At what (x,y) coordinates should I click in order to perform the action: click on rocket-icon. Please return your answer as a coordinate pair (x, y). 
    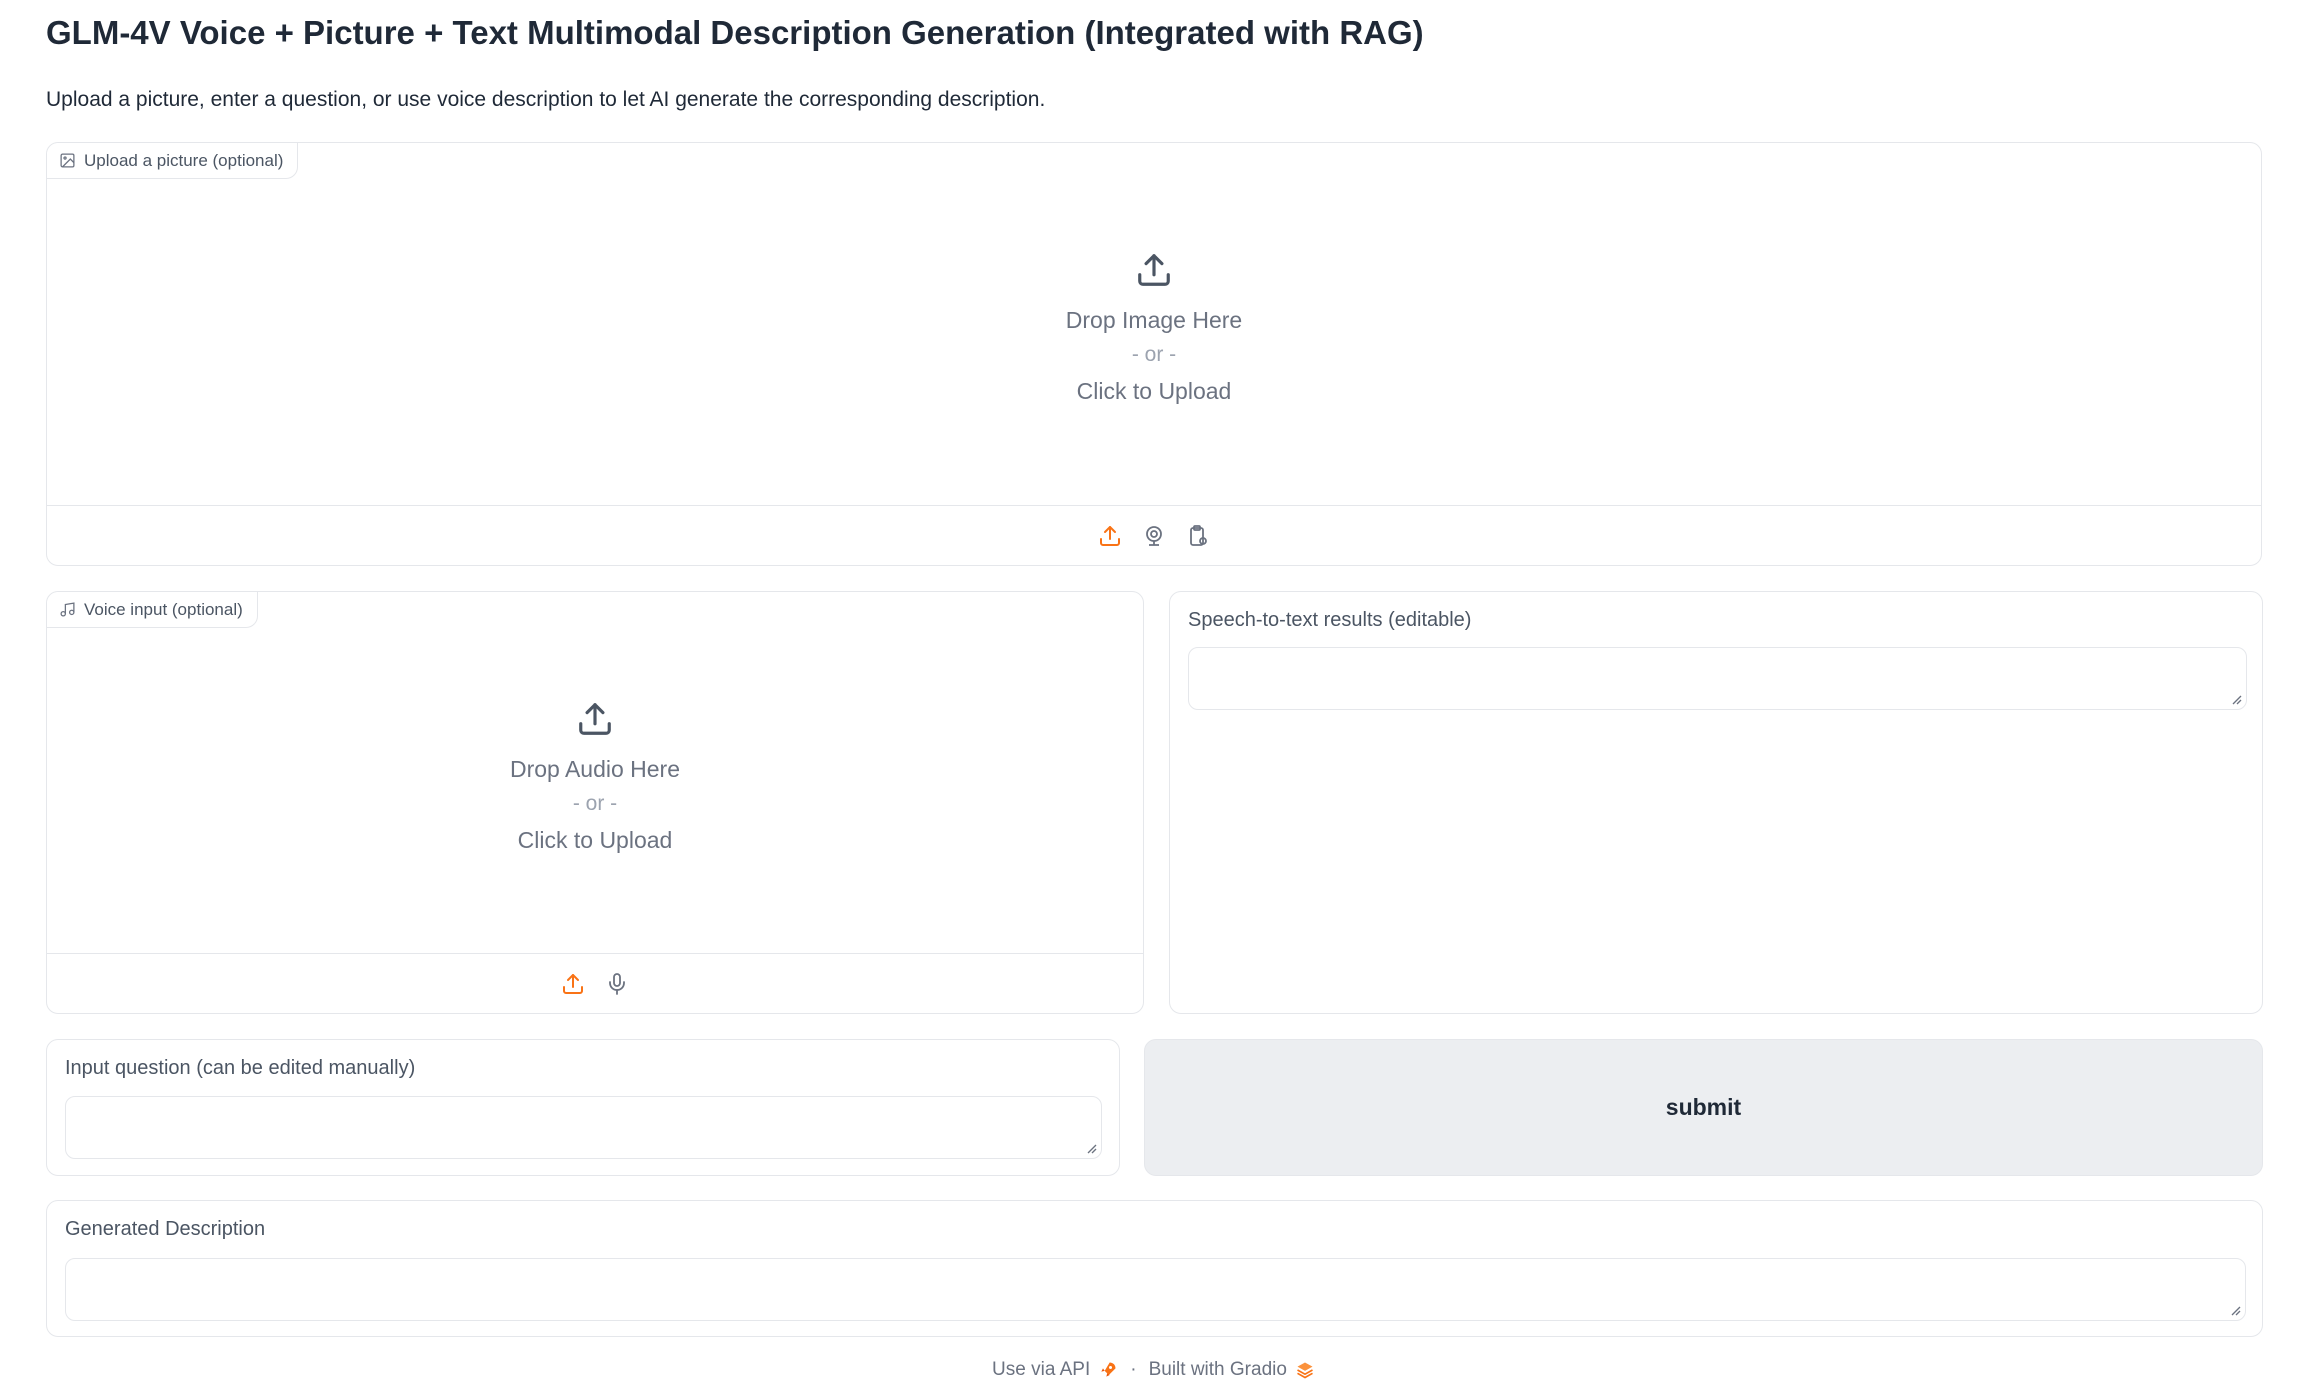
    Looking at the image, I should click on (1108, 1369).